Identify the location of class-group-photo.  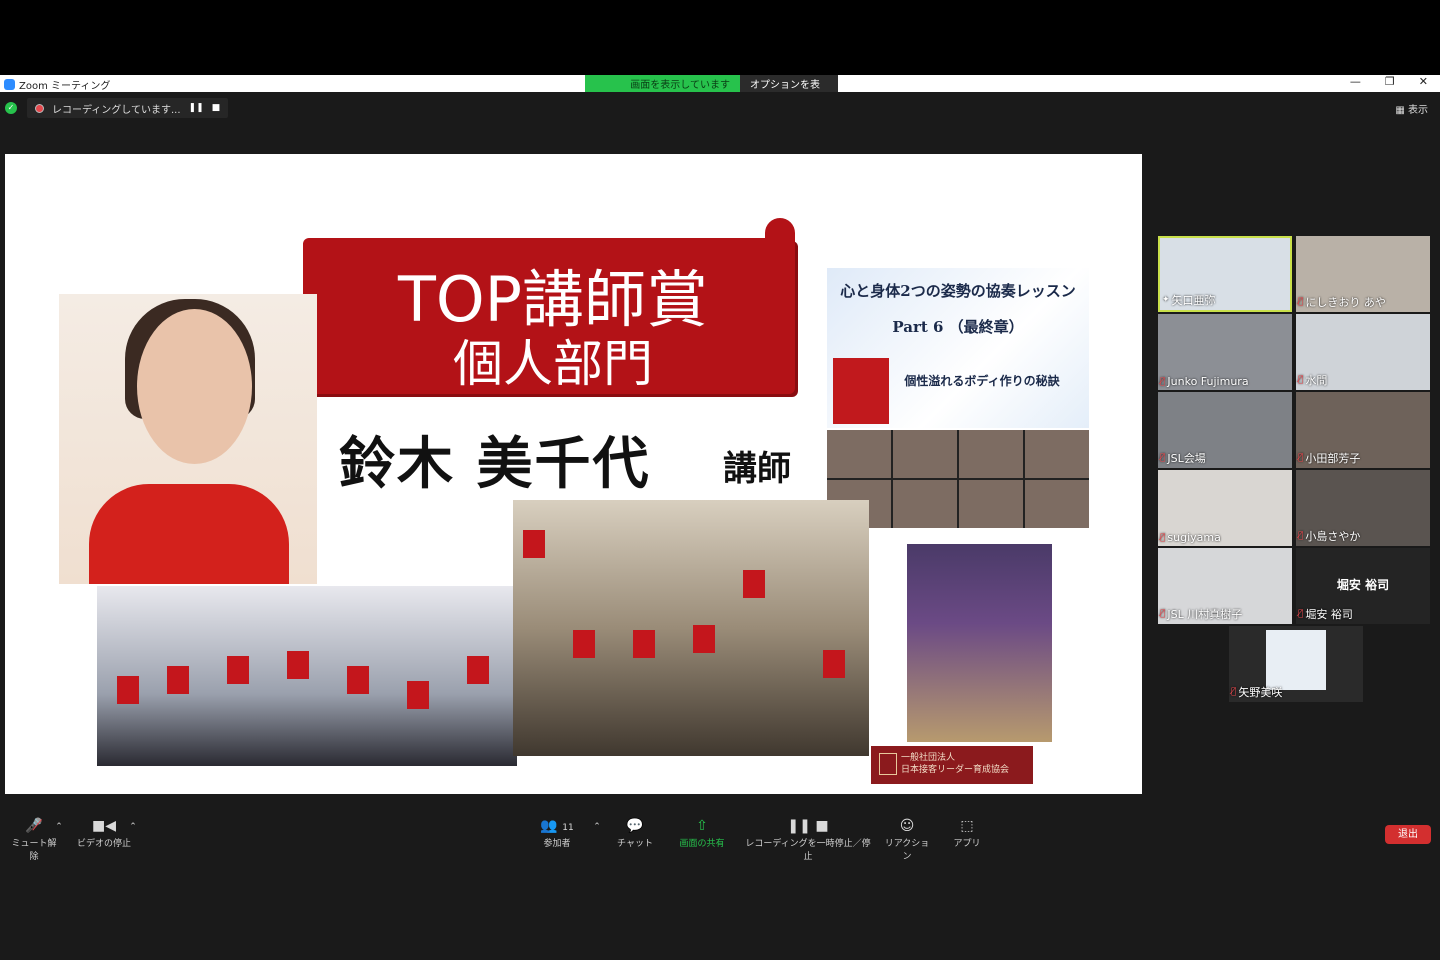
(307, 676).